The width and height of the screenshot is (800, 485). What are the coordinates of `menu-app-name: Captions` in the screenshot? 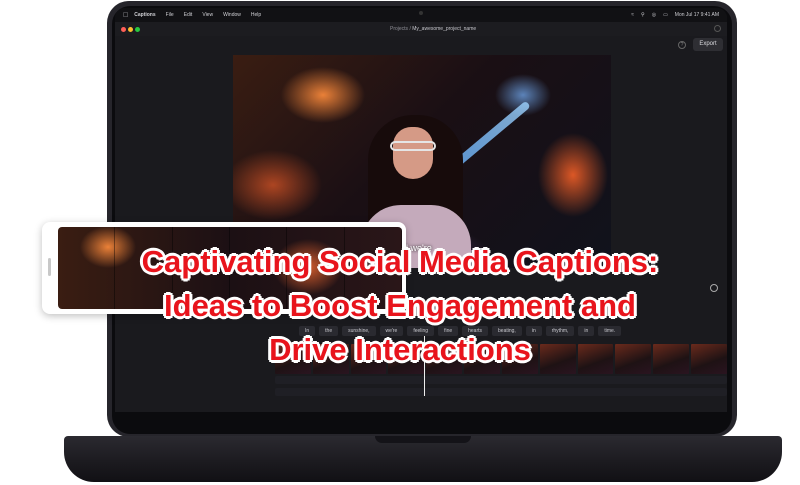 It's located at (144, 15).